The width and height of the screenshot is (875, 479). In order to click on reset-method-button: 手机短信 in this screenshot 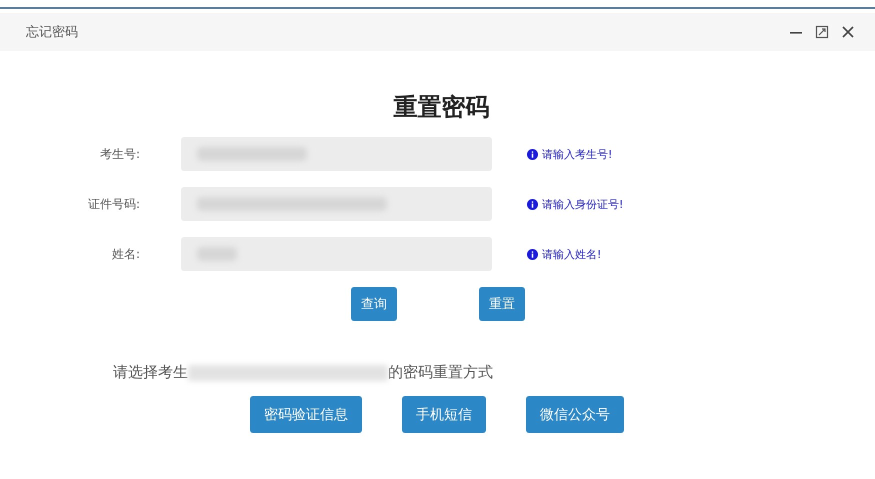, I will do `click(444, 414)`.